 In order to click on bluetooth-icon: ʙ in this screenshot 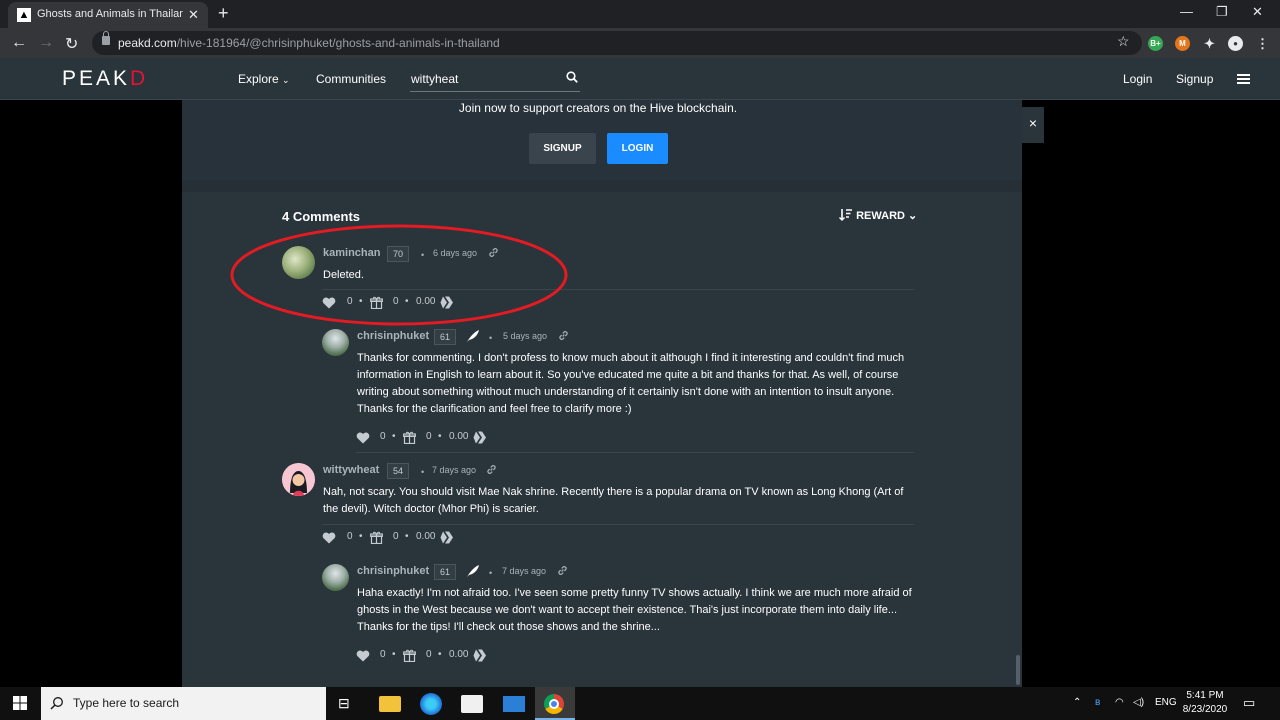, I will do `click(1097, 702)`.